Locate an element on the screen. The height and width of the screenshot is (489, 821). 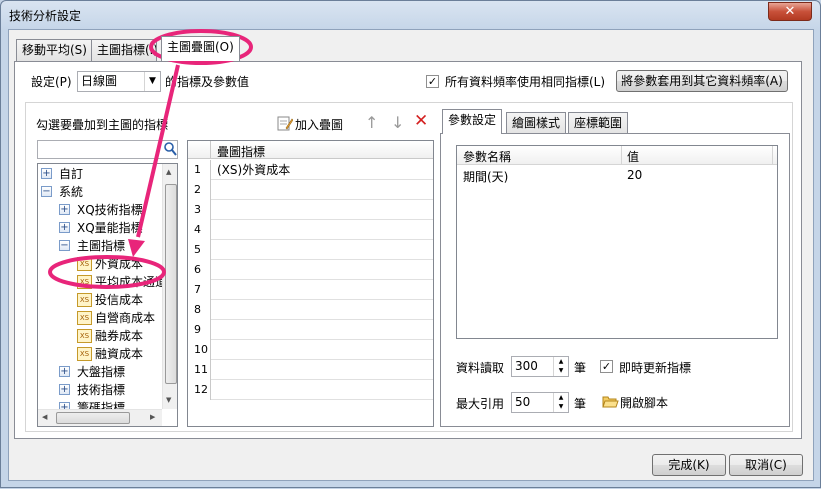
grid-row-number: 3 is located at coordinates (199, 210).